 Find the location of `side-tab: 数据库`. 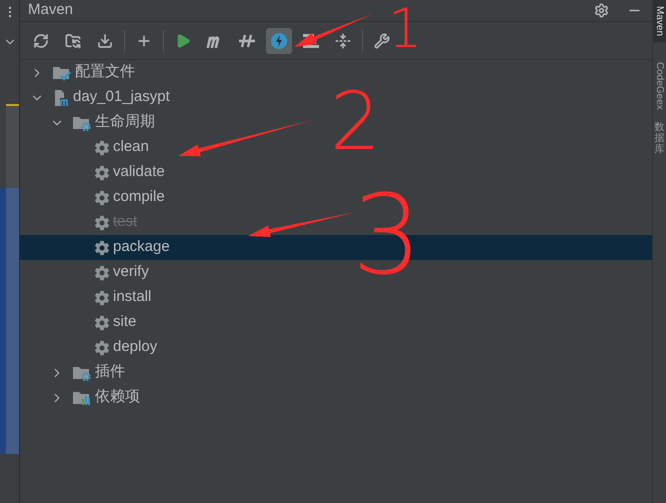

side-tab: 数据库 is located at coordinates (659, 138).